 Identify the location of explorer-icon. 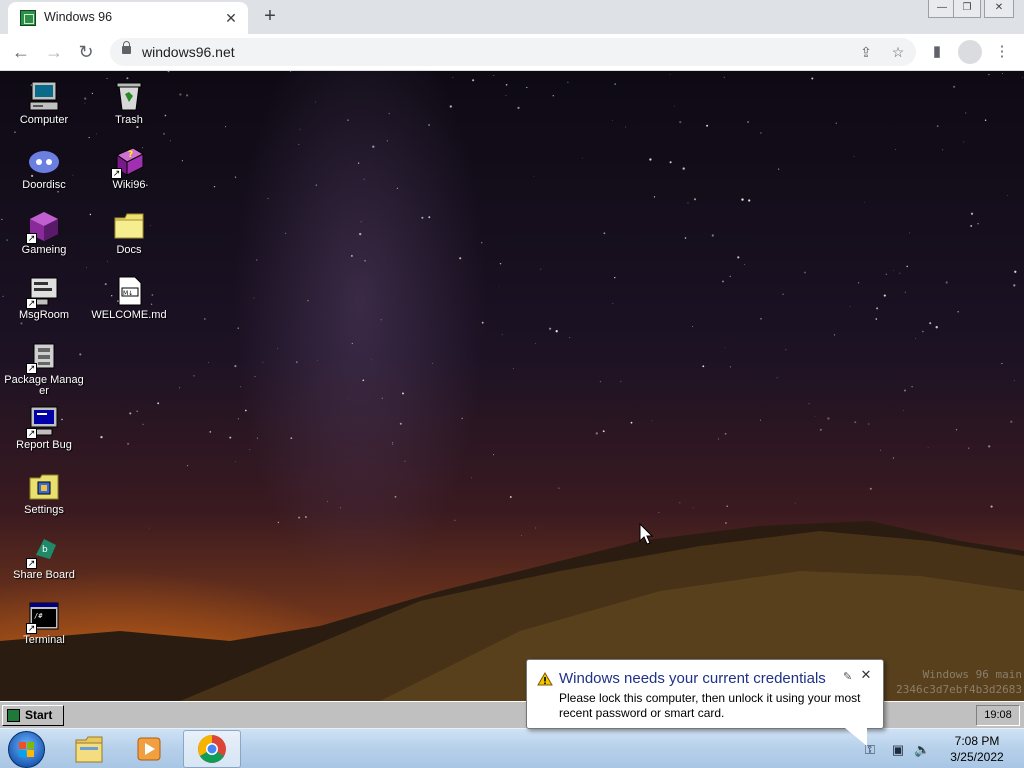
(89, 749).